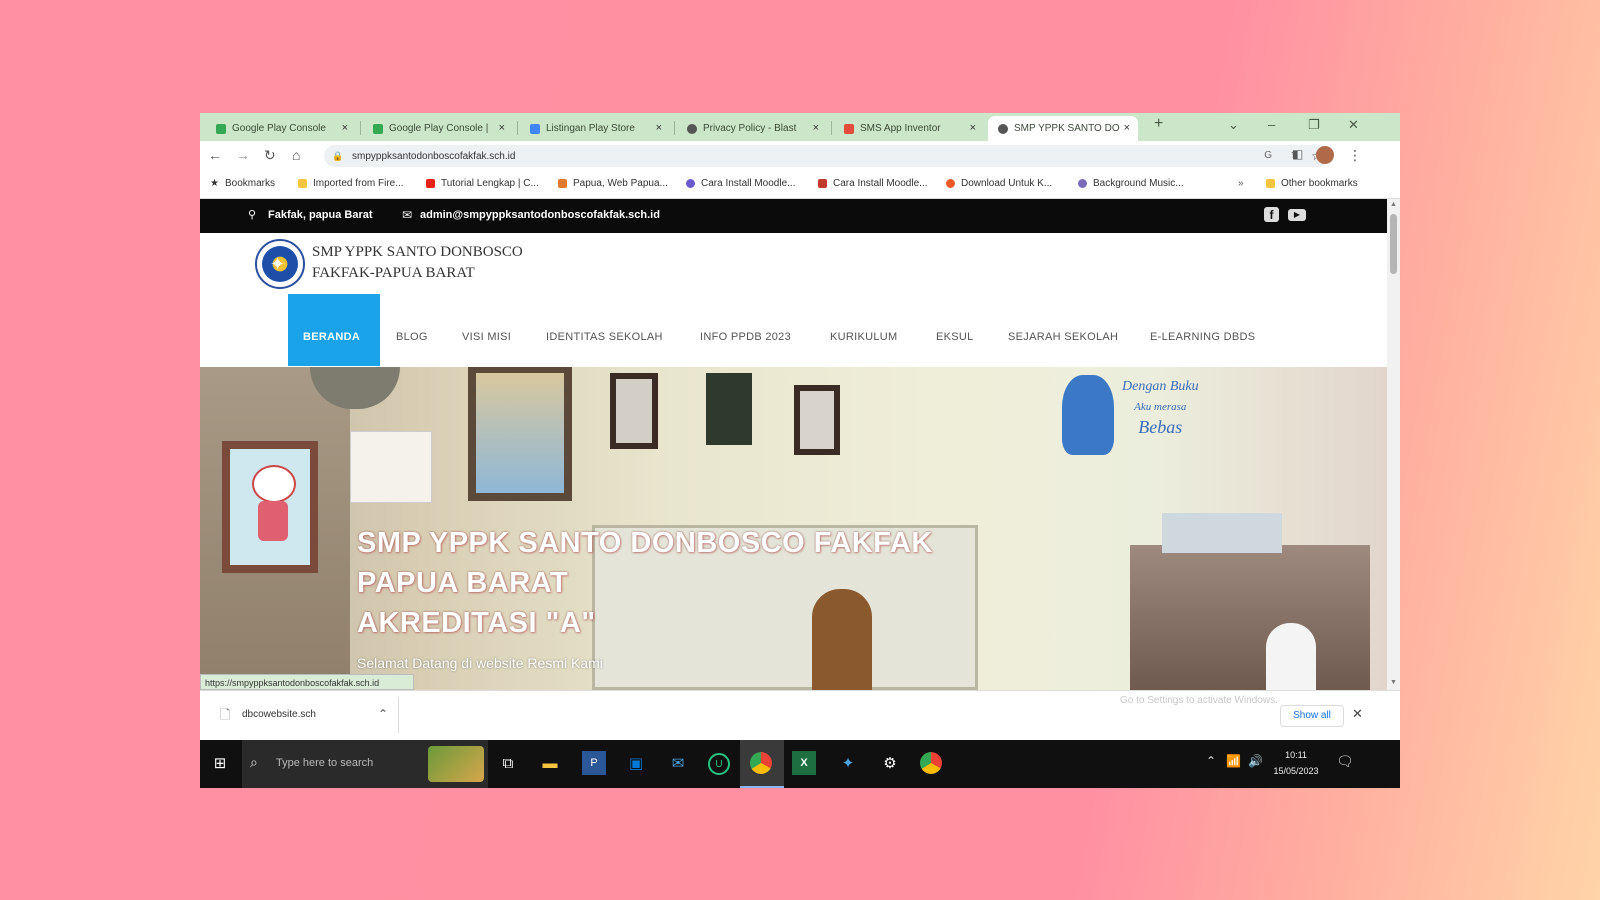 This screenshot has width=1600, height=900. I want to click on home-icon: ⌂, so click(296, 155).